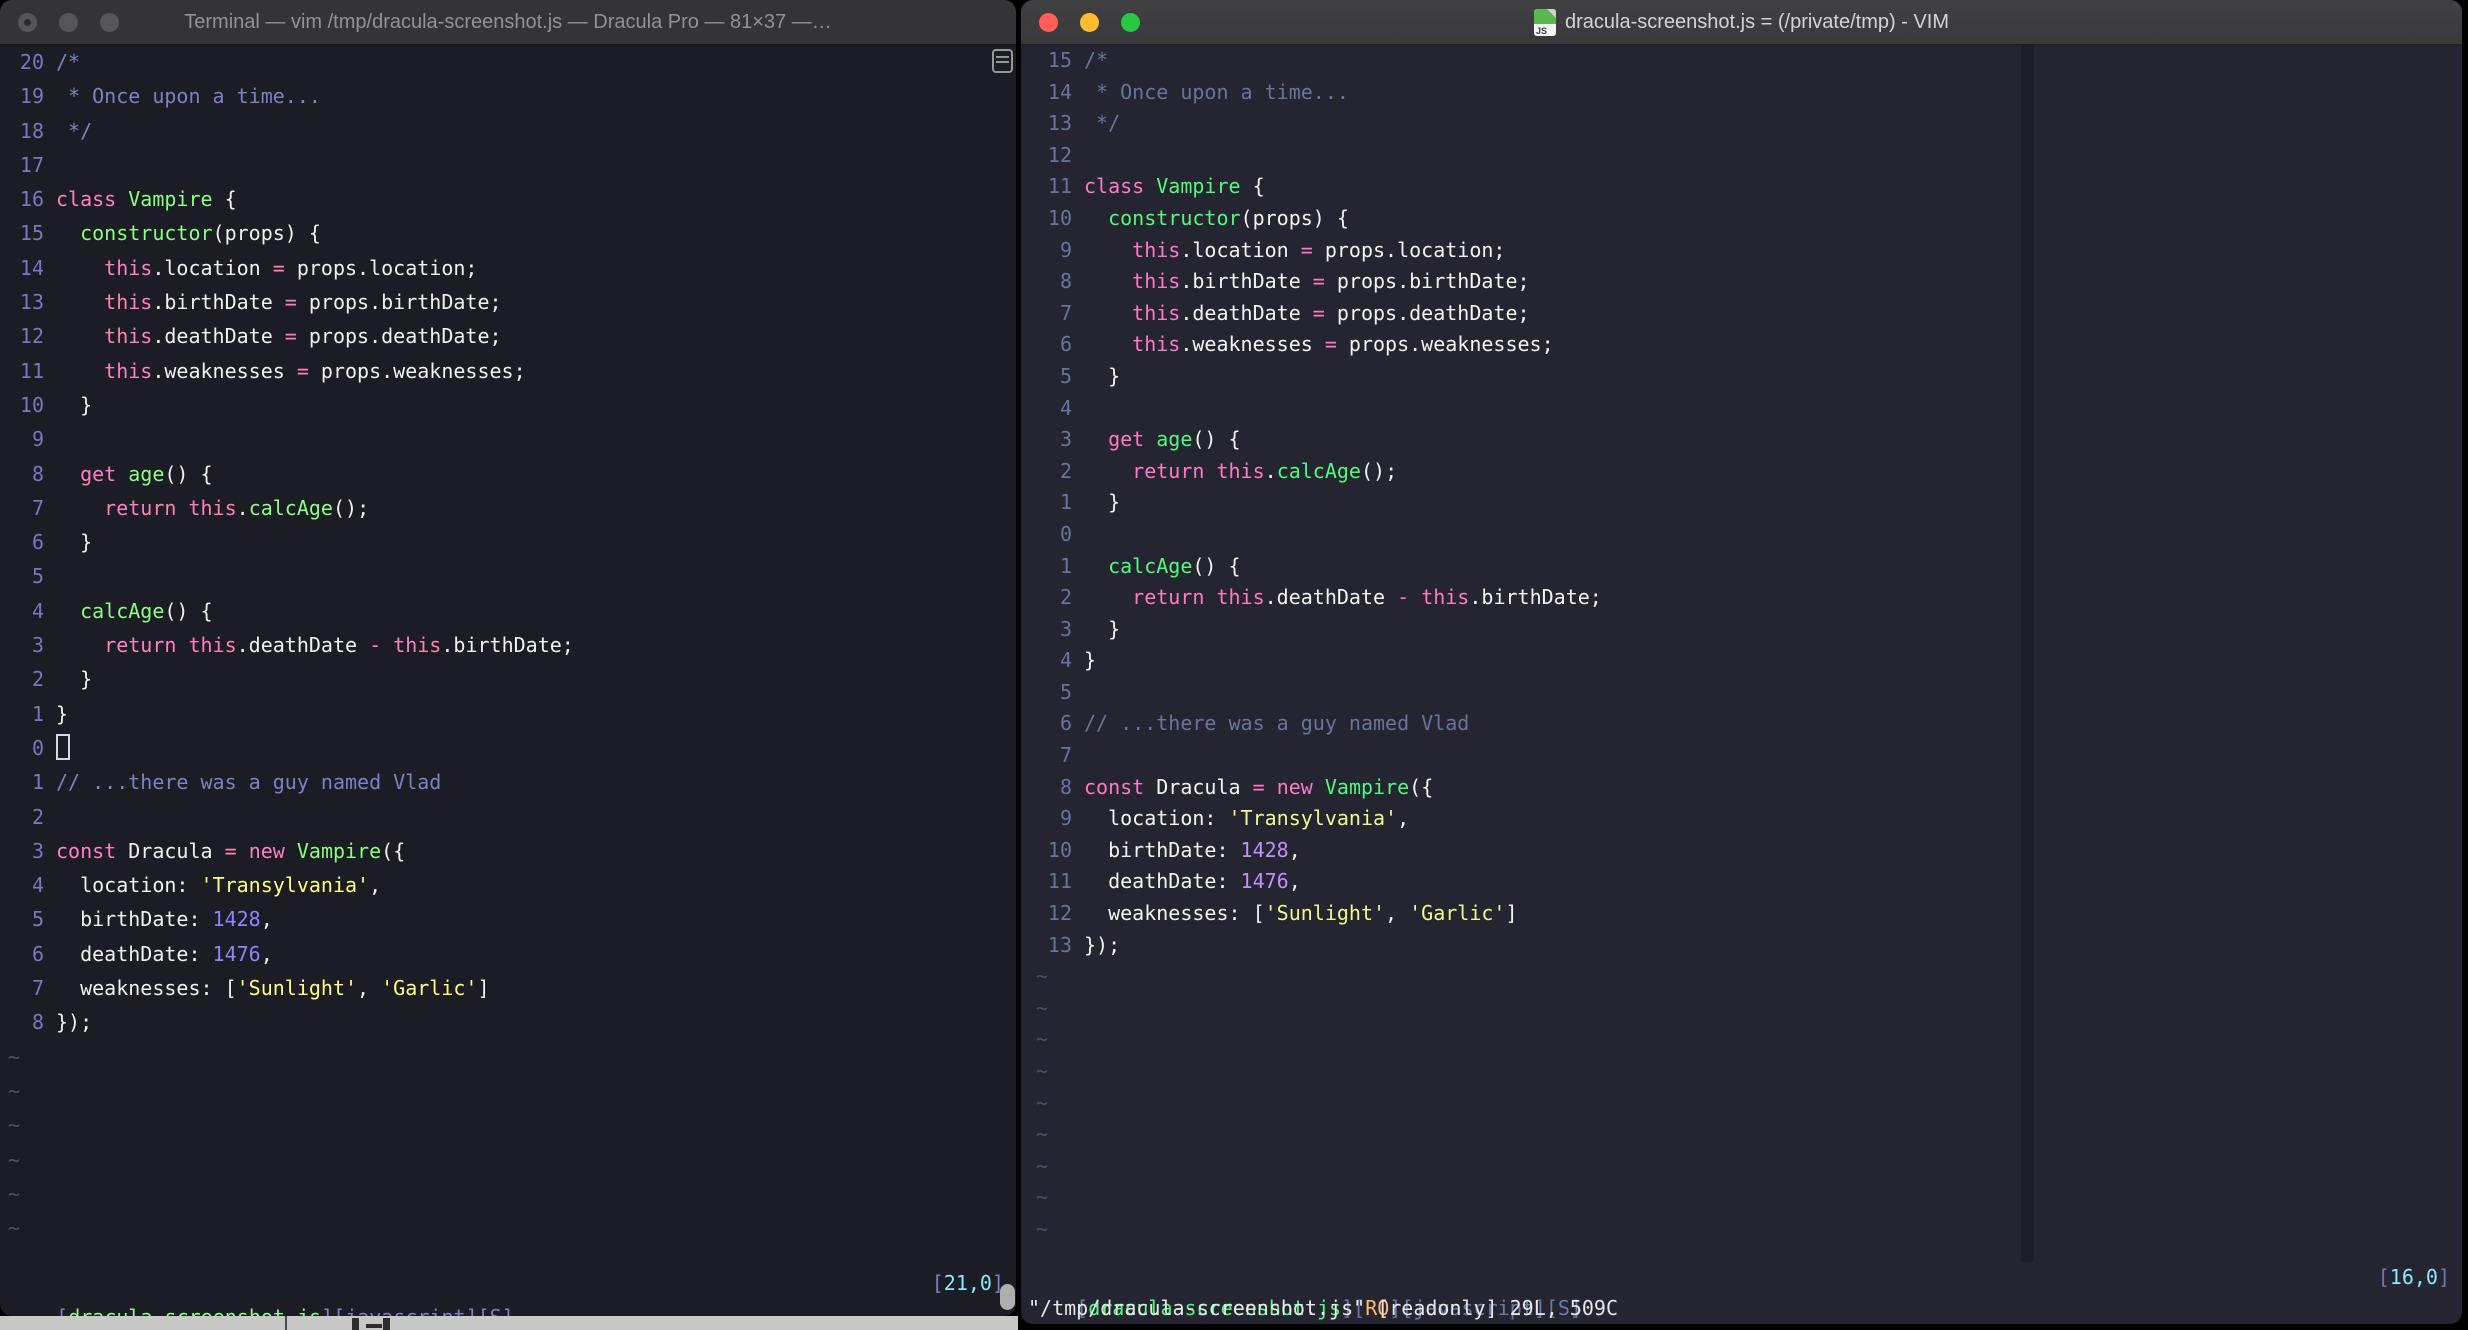 This screenshot has height=1330, width=2468. What do you see at coordinates (1007, 1297) in the screenshot?
I see `scrollbar-thumb` at bounding box center [1007, 1297].